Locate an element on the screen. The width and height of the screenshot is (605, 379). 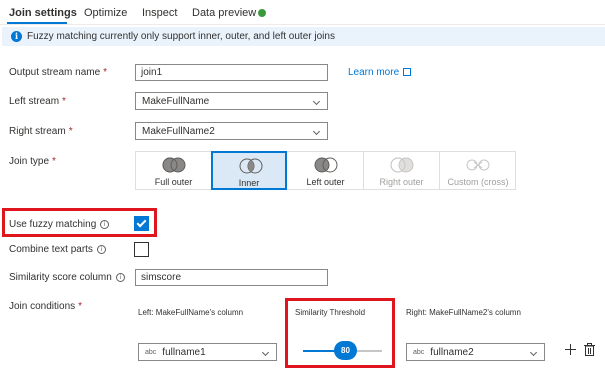
active-tab-indicator is located at coordinates (37, 23).